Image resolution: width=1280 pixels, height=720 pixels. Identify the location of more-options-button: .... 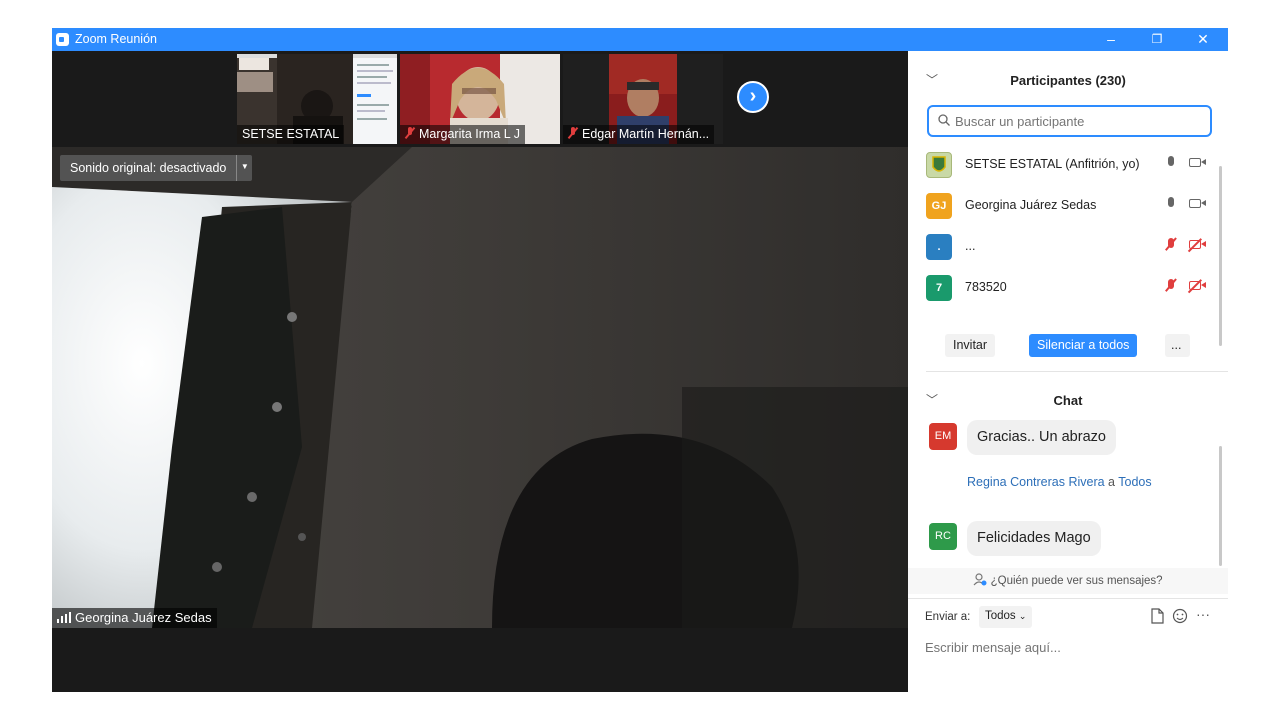
(1177, 345).